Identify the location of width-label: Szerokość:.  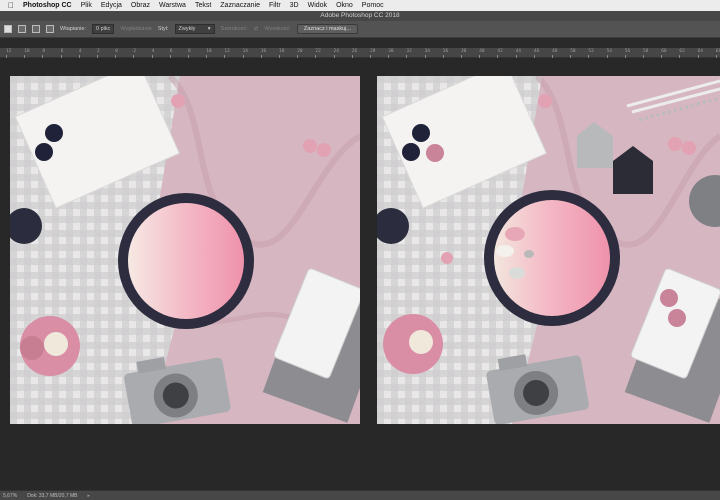
(234, 29).